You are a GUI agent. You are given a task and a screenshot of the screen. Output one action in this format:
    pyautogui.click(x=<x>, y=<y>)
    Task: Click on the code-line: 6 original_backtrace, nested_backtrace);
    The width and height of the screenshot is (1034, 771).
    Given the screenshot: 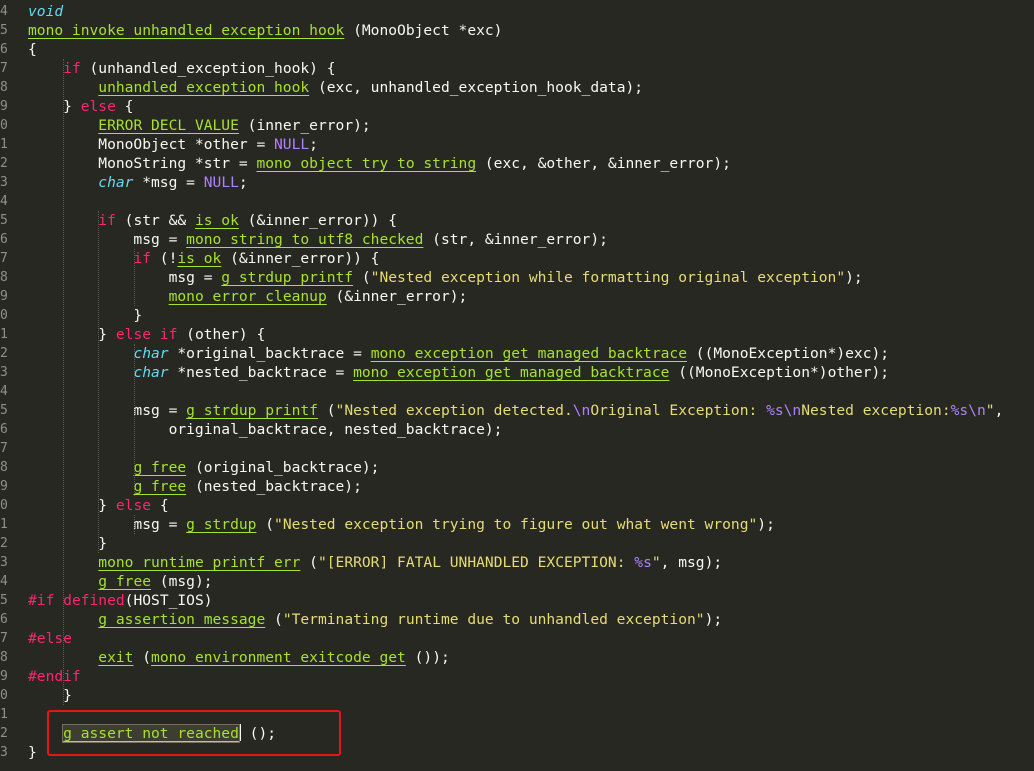 What is the action you would take?
    pyautogui.click(x=517, y=429)
    